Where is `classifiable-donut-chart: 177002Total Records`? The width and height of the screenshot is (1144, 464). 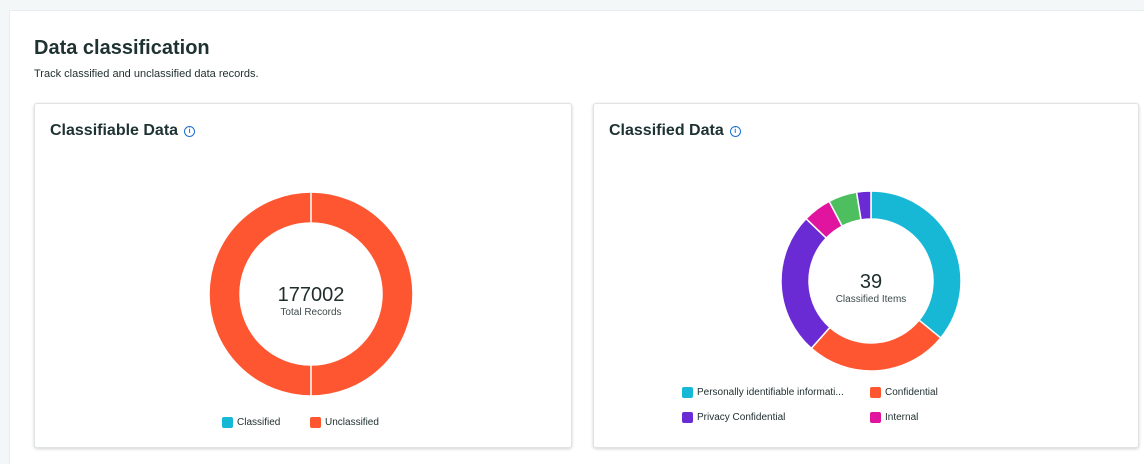
classifiable-donut-chart: 177002Total Records is located at coordinates (311, 294).